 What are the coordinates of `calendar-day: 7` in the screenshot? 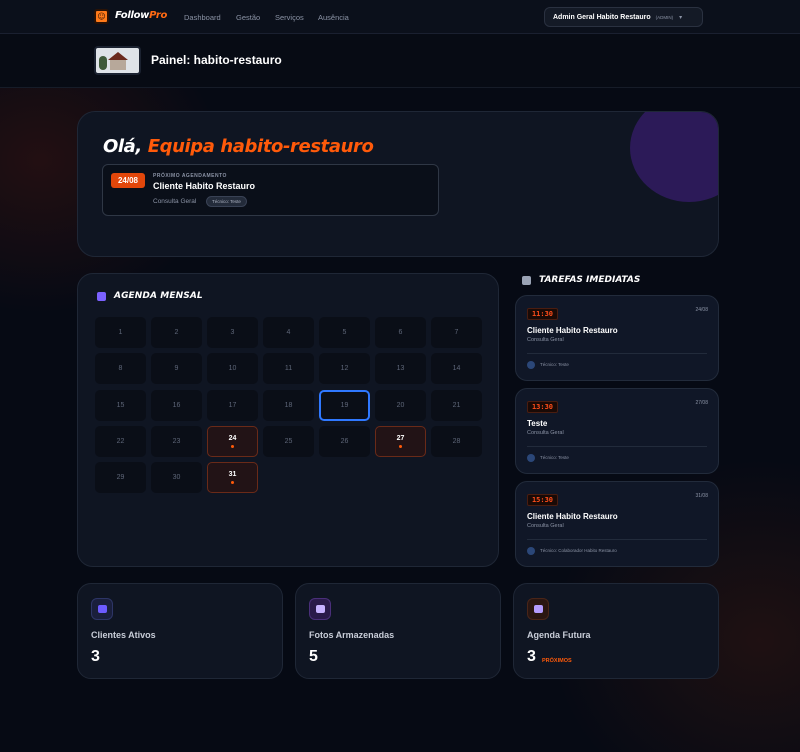 It's located at (456, 332).